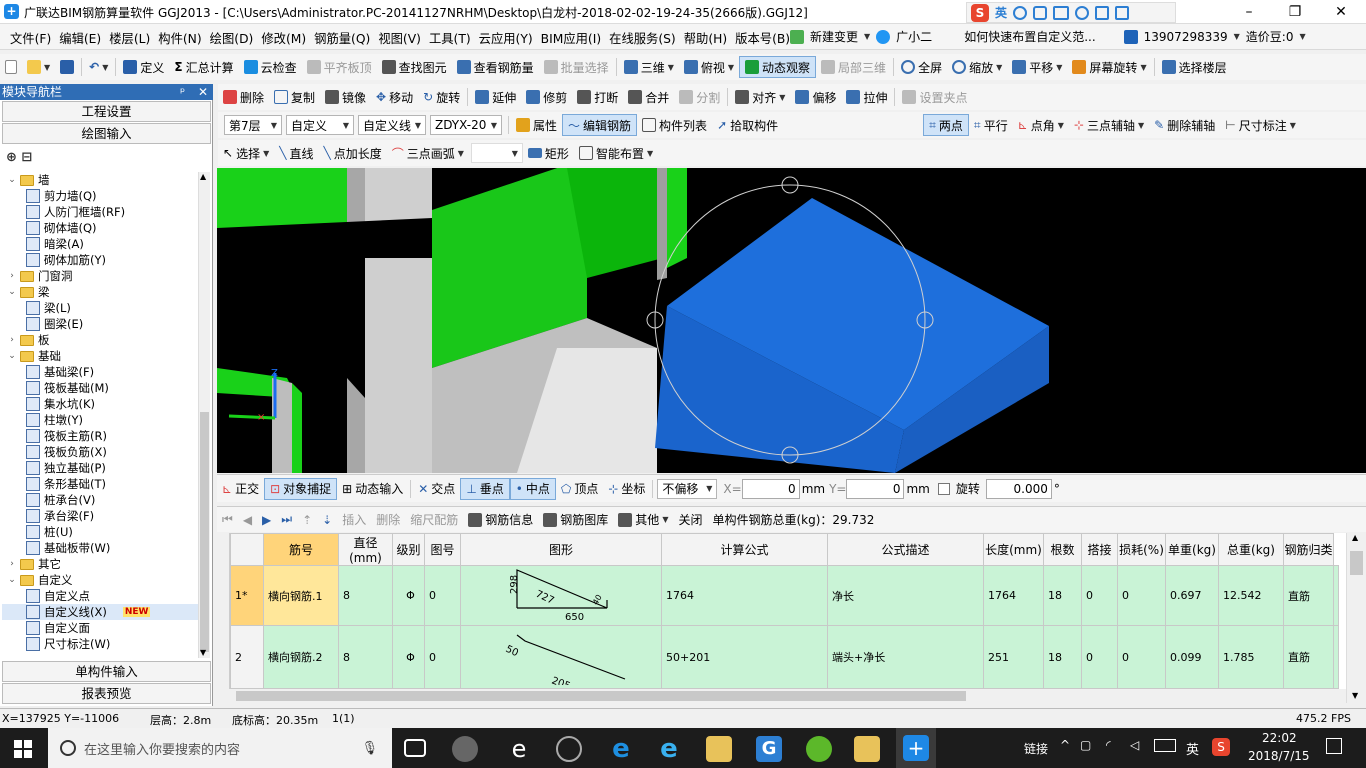 This screenshot has height=768, width=1366. I want to click on volume-icon: ◁, so click(1134, 745).